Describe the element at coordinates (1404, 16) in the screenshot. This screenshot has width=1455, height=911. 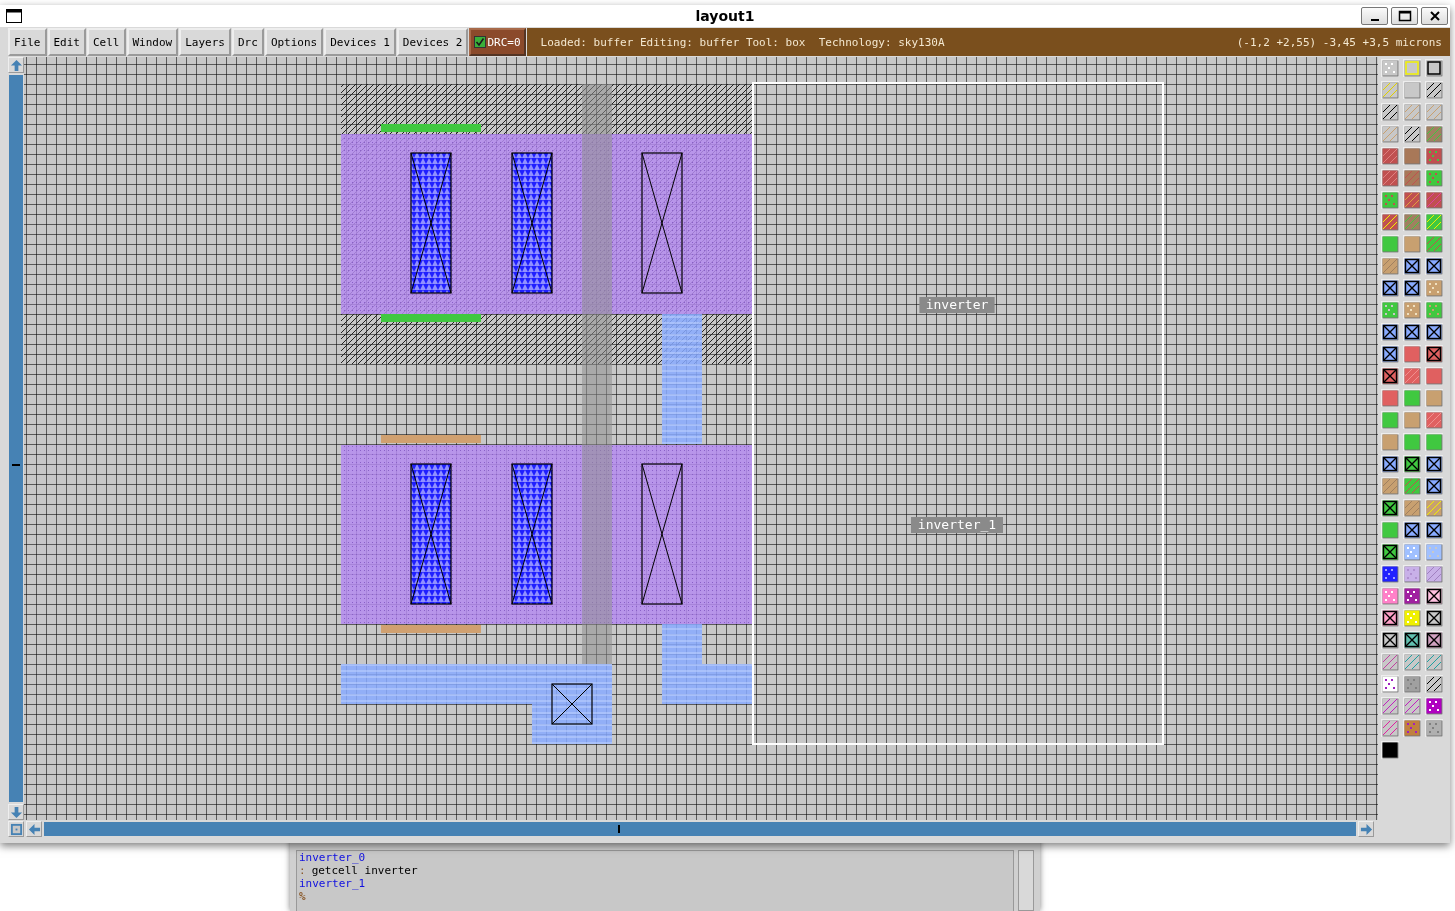
I see `maximize-button` at that location.